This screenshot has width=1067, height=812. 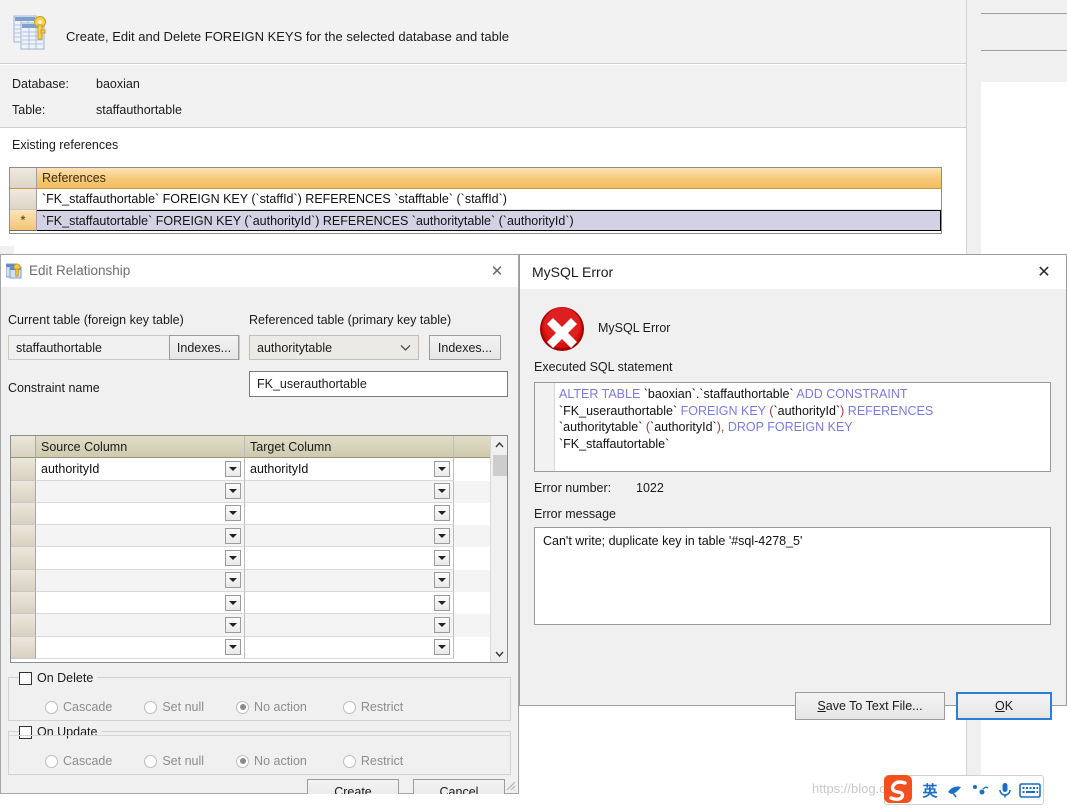 What do you see at coordinates (793, 272) in the screenshot?
I see `mysql-error-titlebar: MySQL Error ✕` at bounding box center [793, 272].